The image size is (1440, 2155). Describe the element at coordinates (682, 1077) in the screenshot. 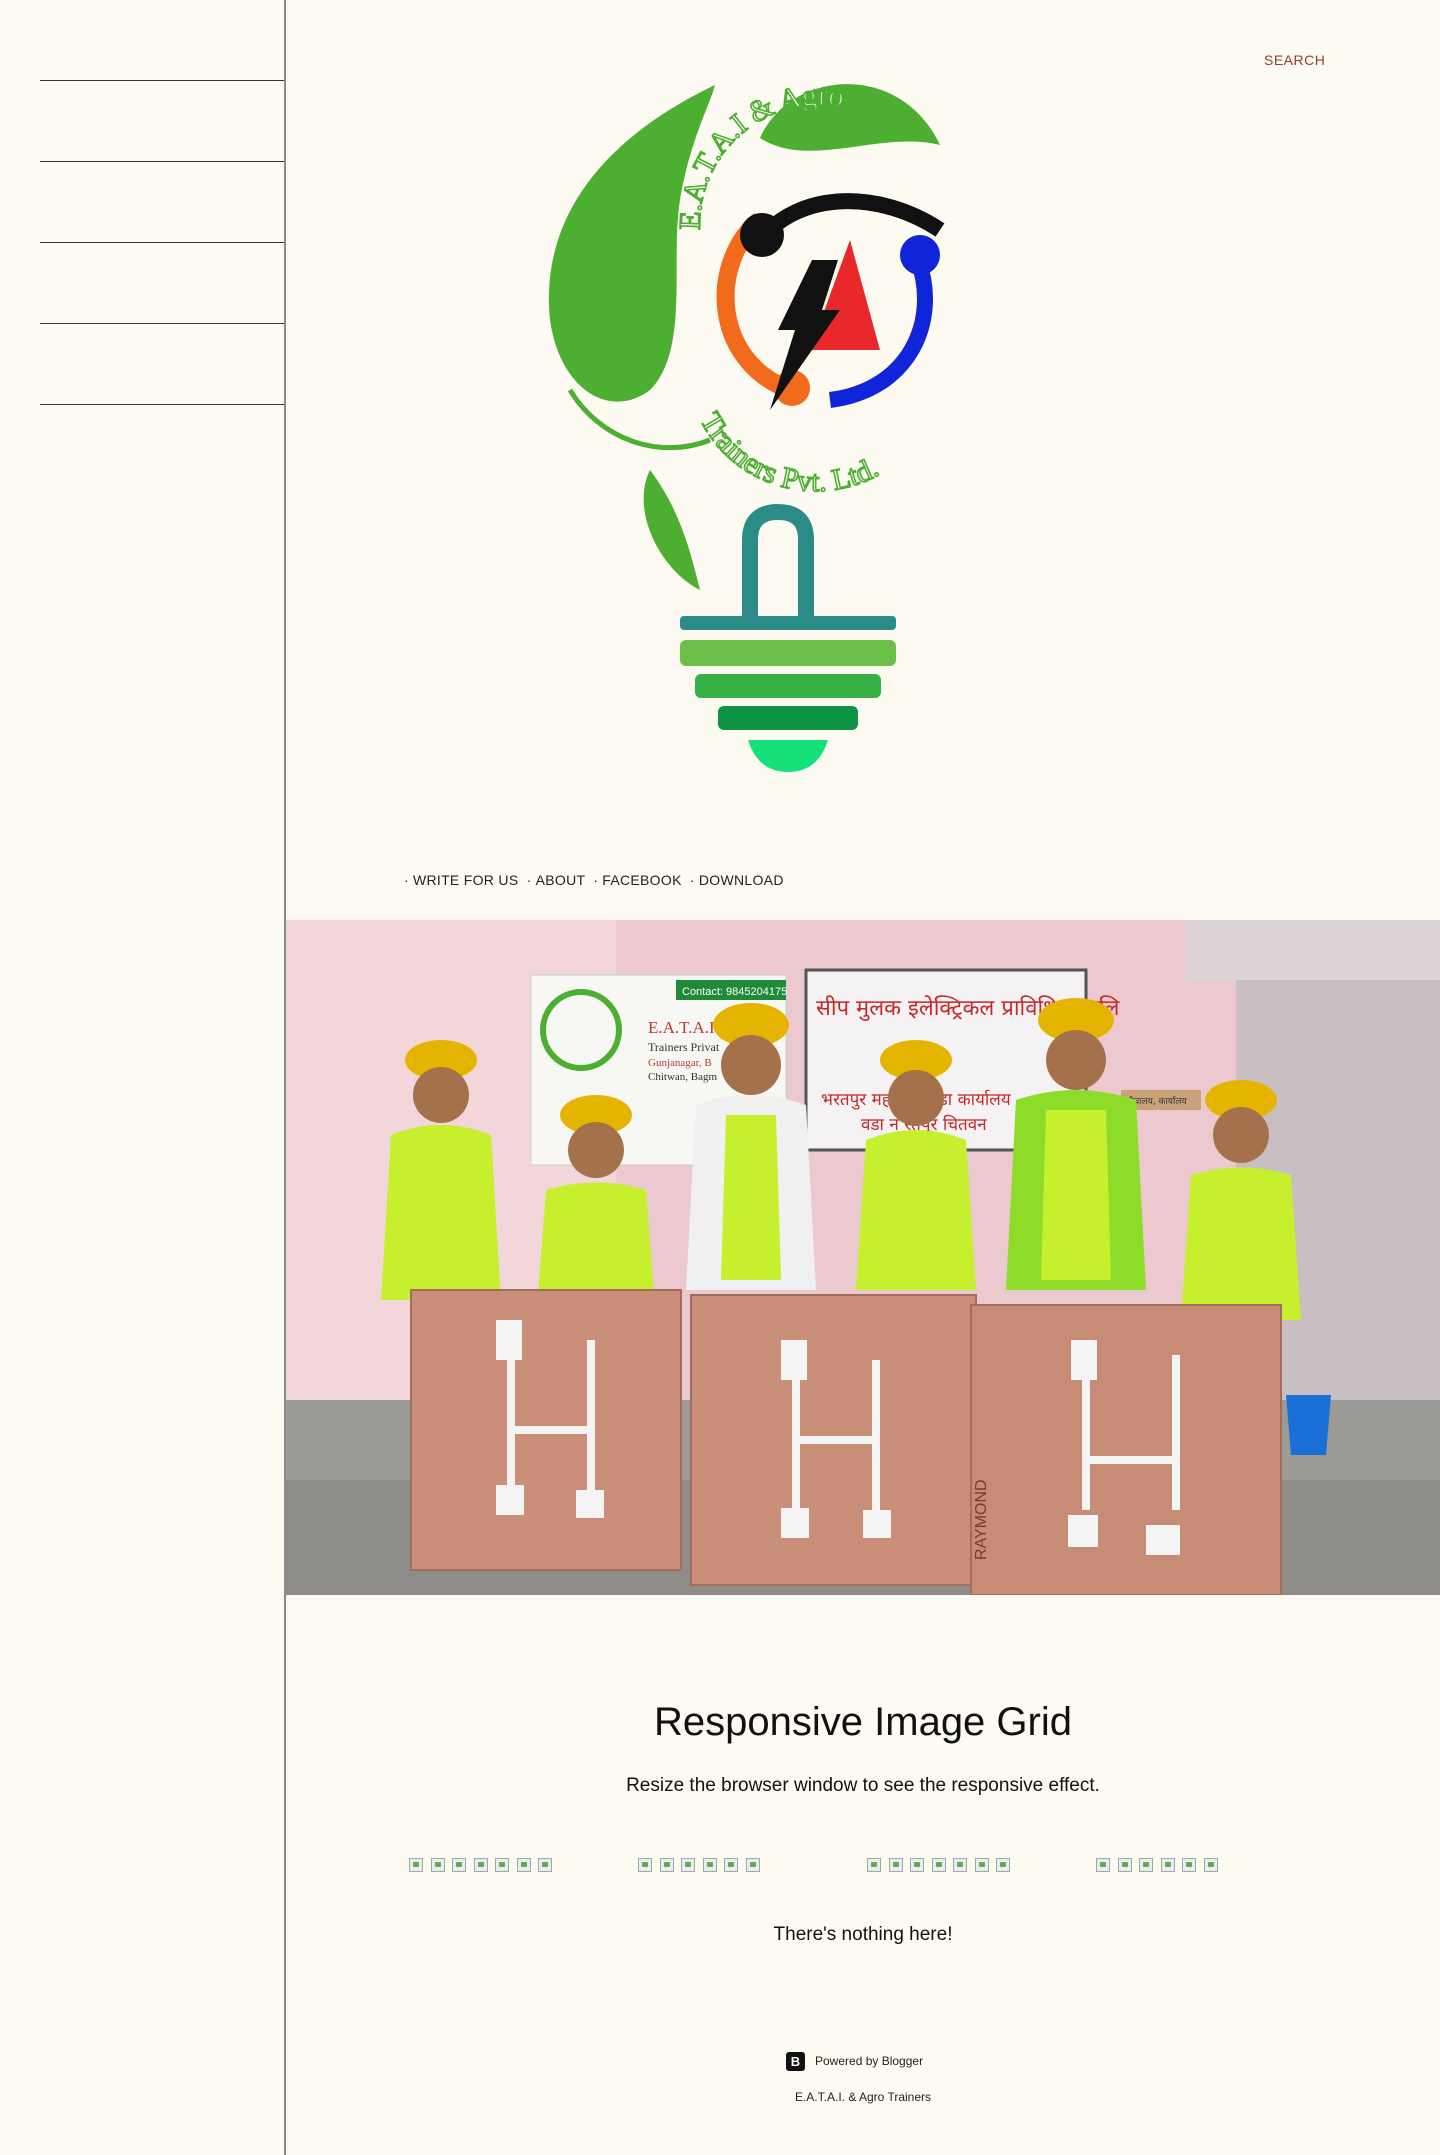

I see `banner-sub3: Chitwan, Bagm` at that location.